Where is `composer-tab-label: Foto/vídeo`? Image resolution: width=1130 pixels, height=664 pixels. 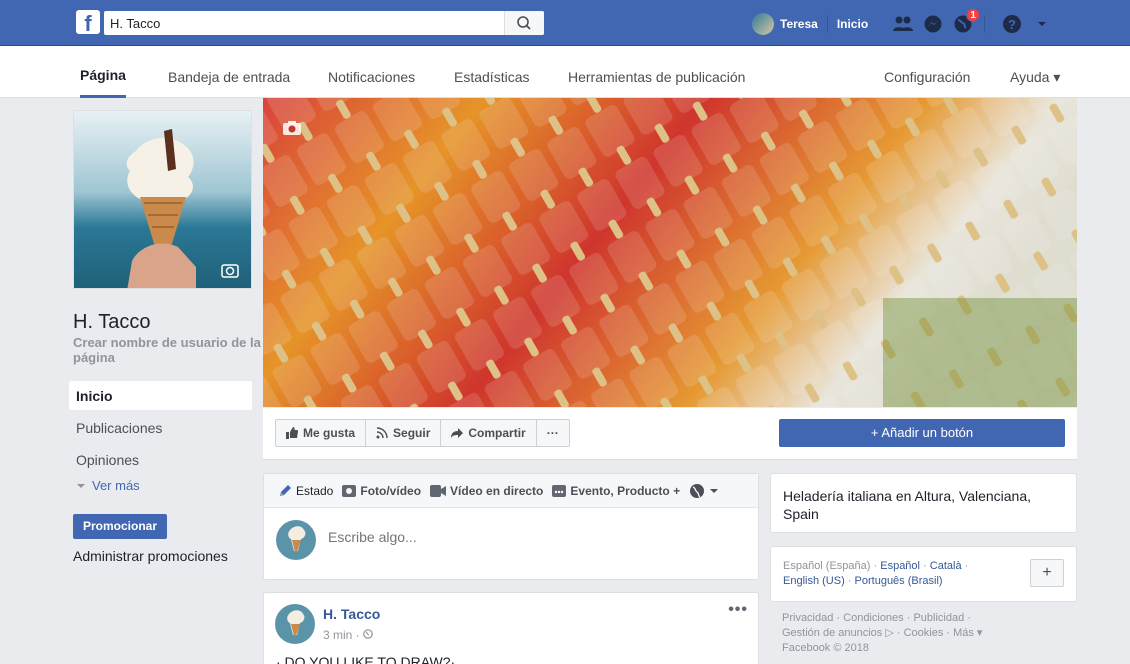
composer-tab-label: Foto/vídeo is located at coordinates (391, 490).